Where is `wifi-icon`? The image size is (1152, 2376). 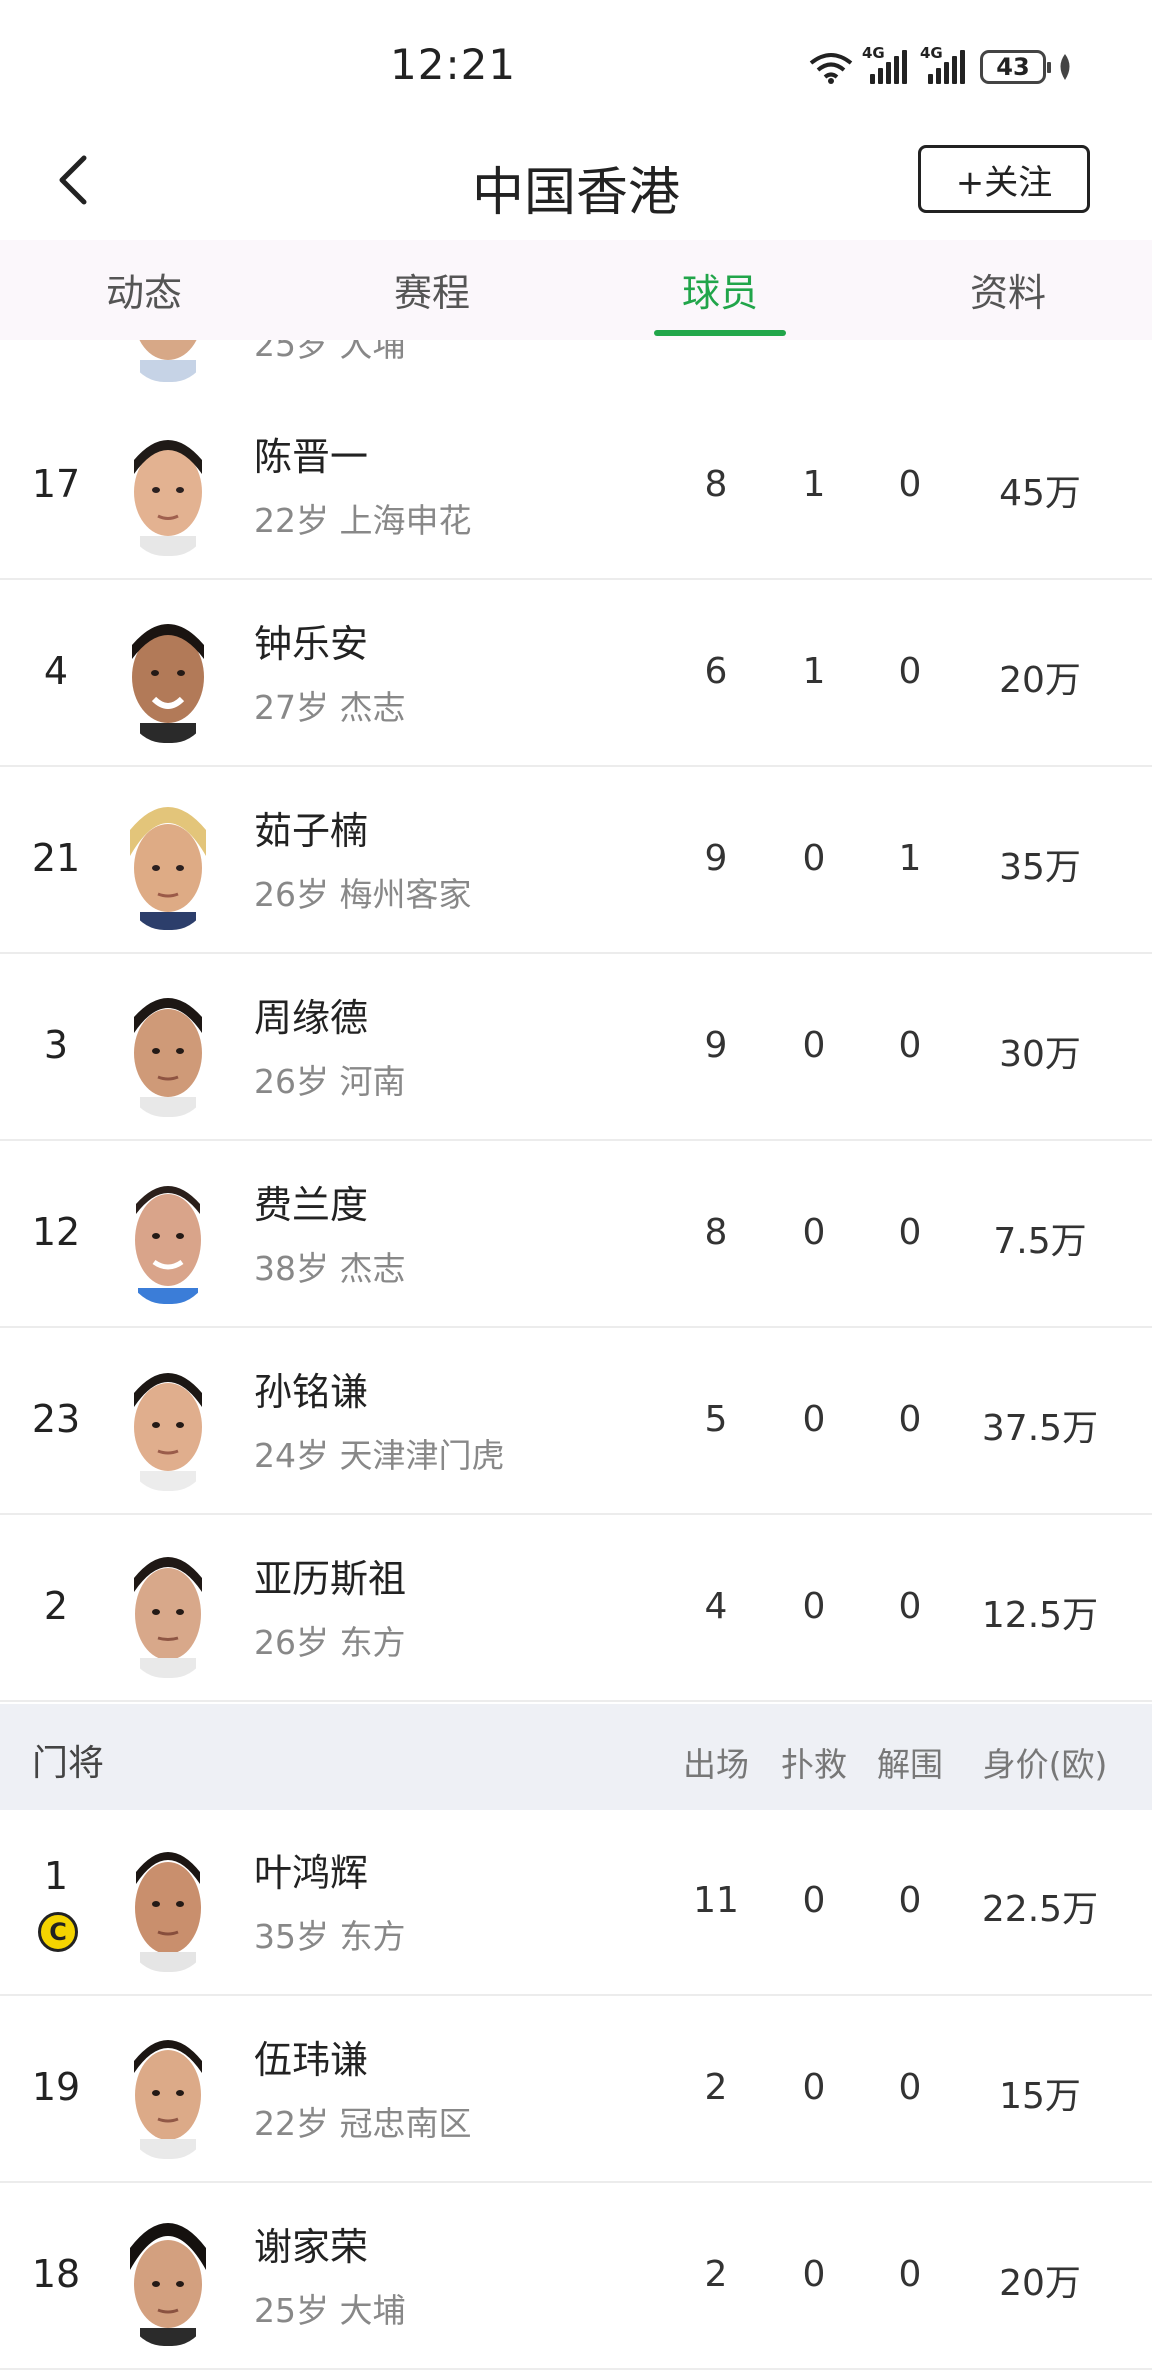
wifi-icon is located at coordinates (831, 68).